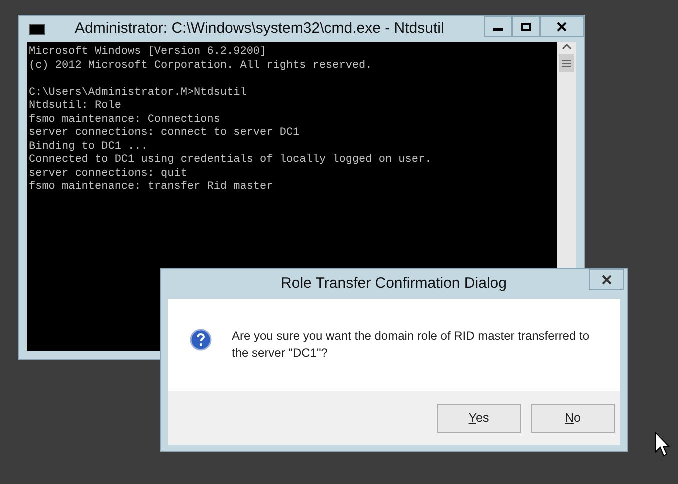 The width and height of the screenshot is (678, 484). I want to click on console-line: fsmo maintenance: Connections, so click(125, 120).